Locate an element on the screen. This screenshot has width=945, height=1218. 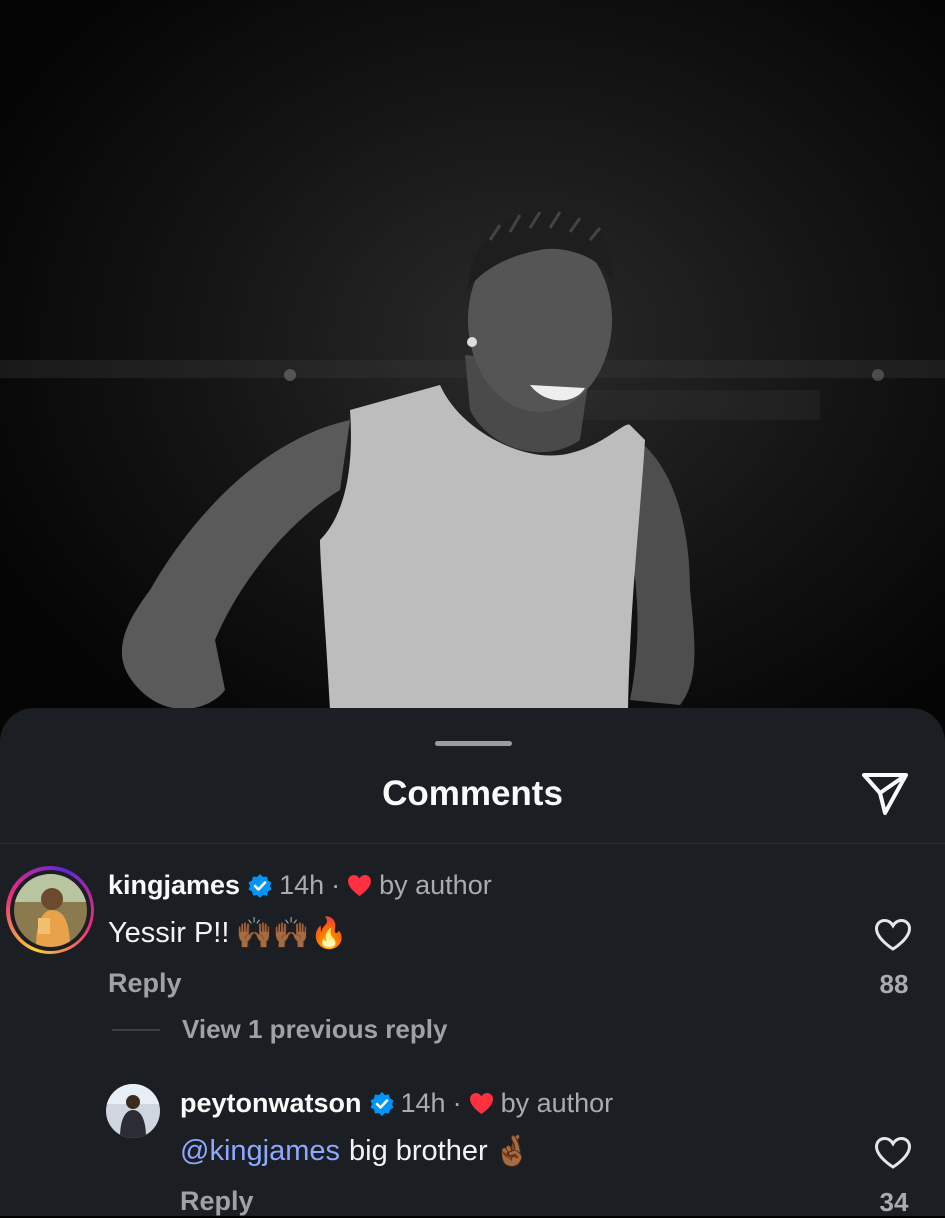
reply-text: @kingjames big brother 🤞🏾 is located at coordinates (355, 1151).